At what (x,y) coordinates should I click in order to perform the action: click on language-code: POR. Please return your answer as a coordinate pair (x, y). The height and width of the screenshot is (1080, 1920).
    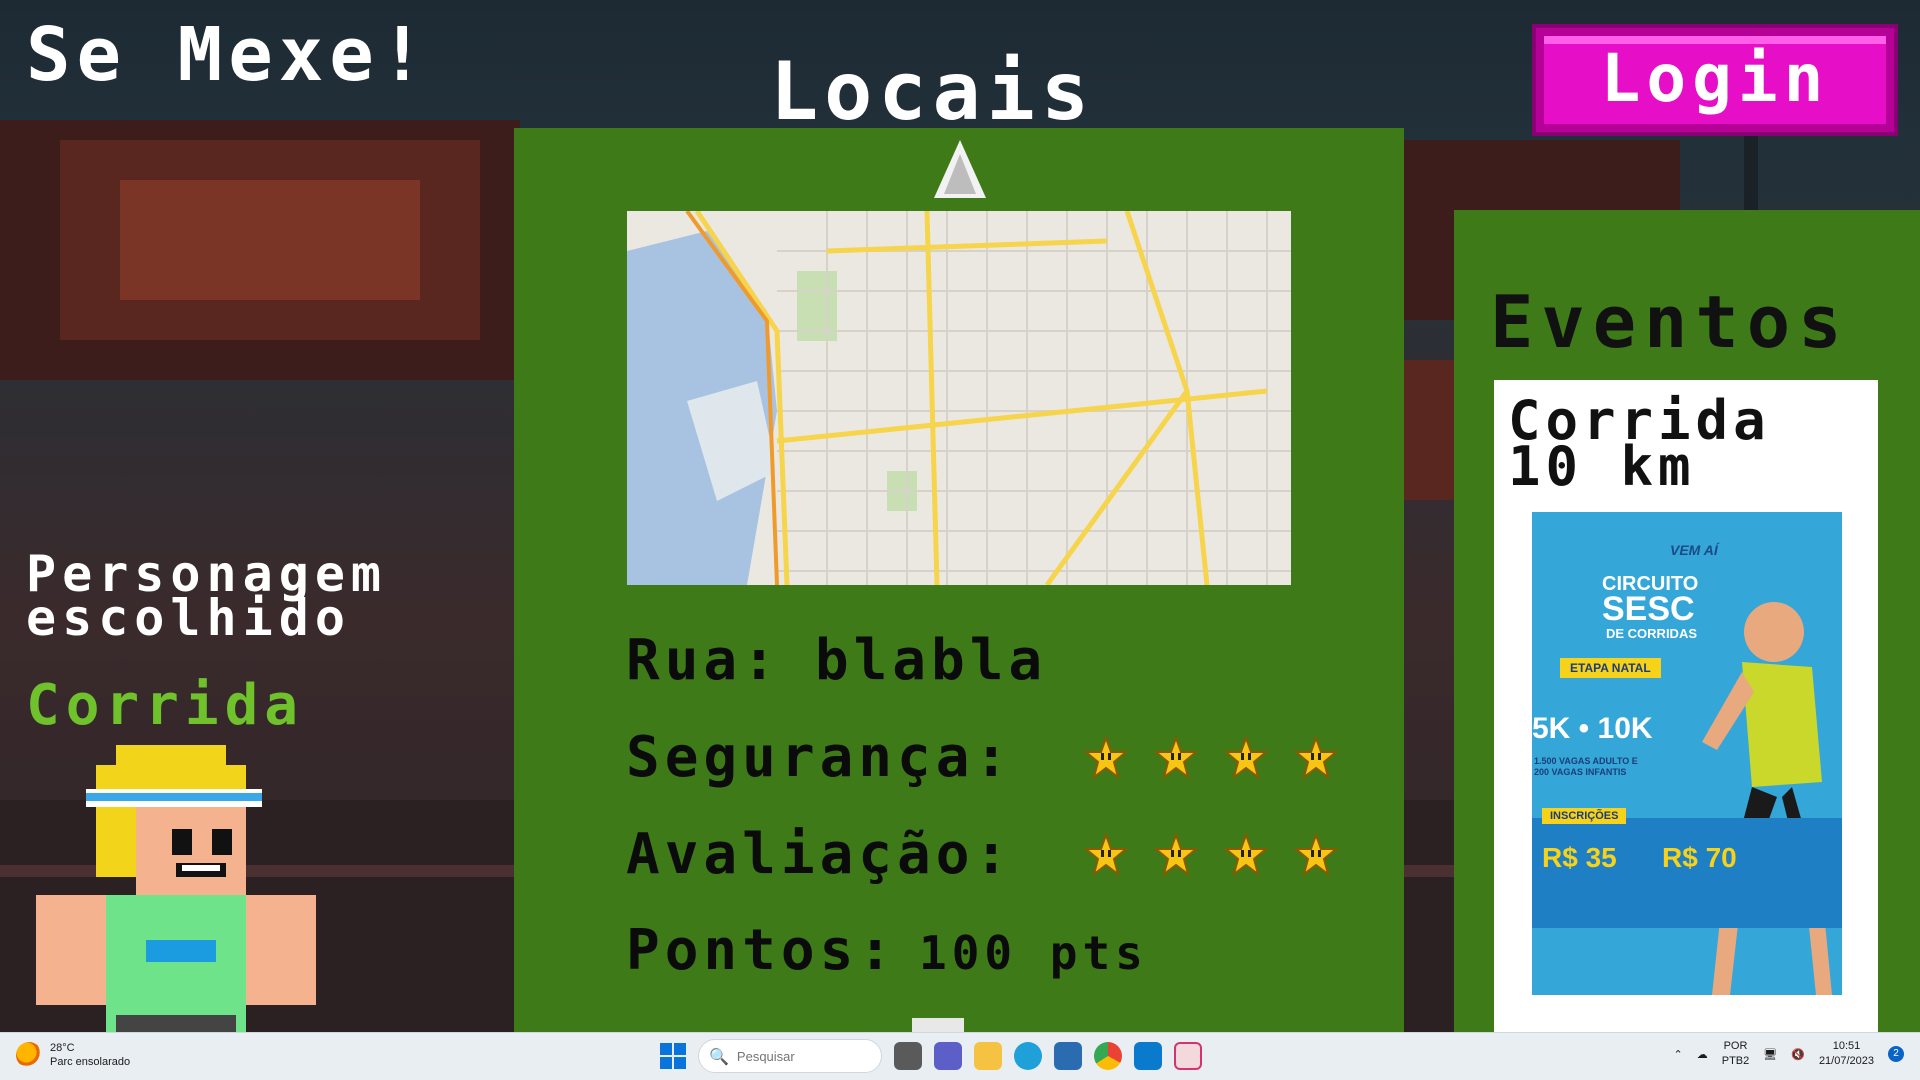
    Looking at the image, I should click on (1735, 1046).